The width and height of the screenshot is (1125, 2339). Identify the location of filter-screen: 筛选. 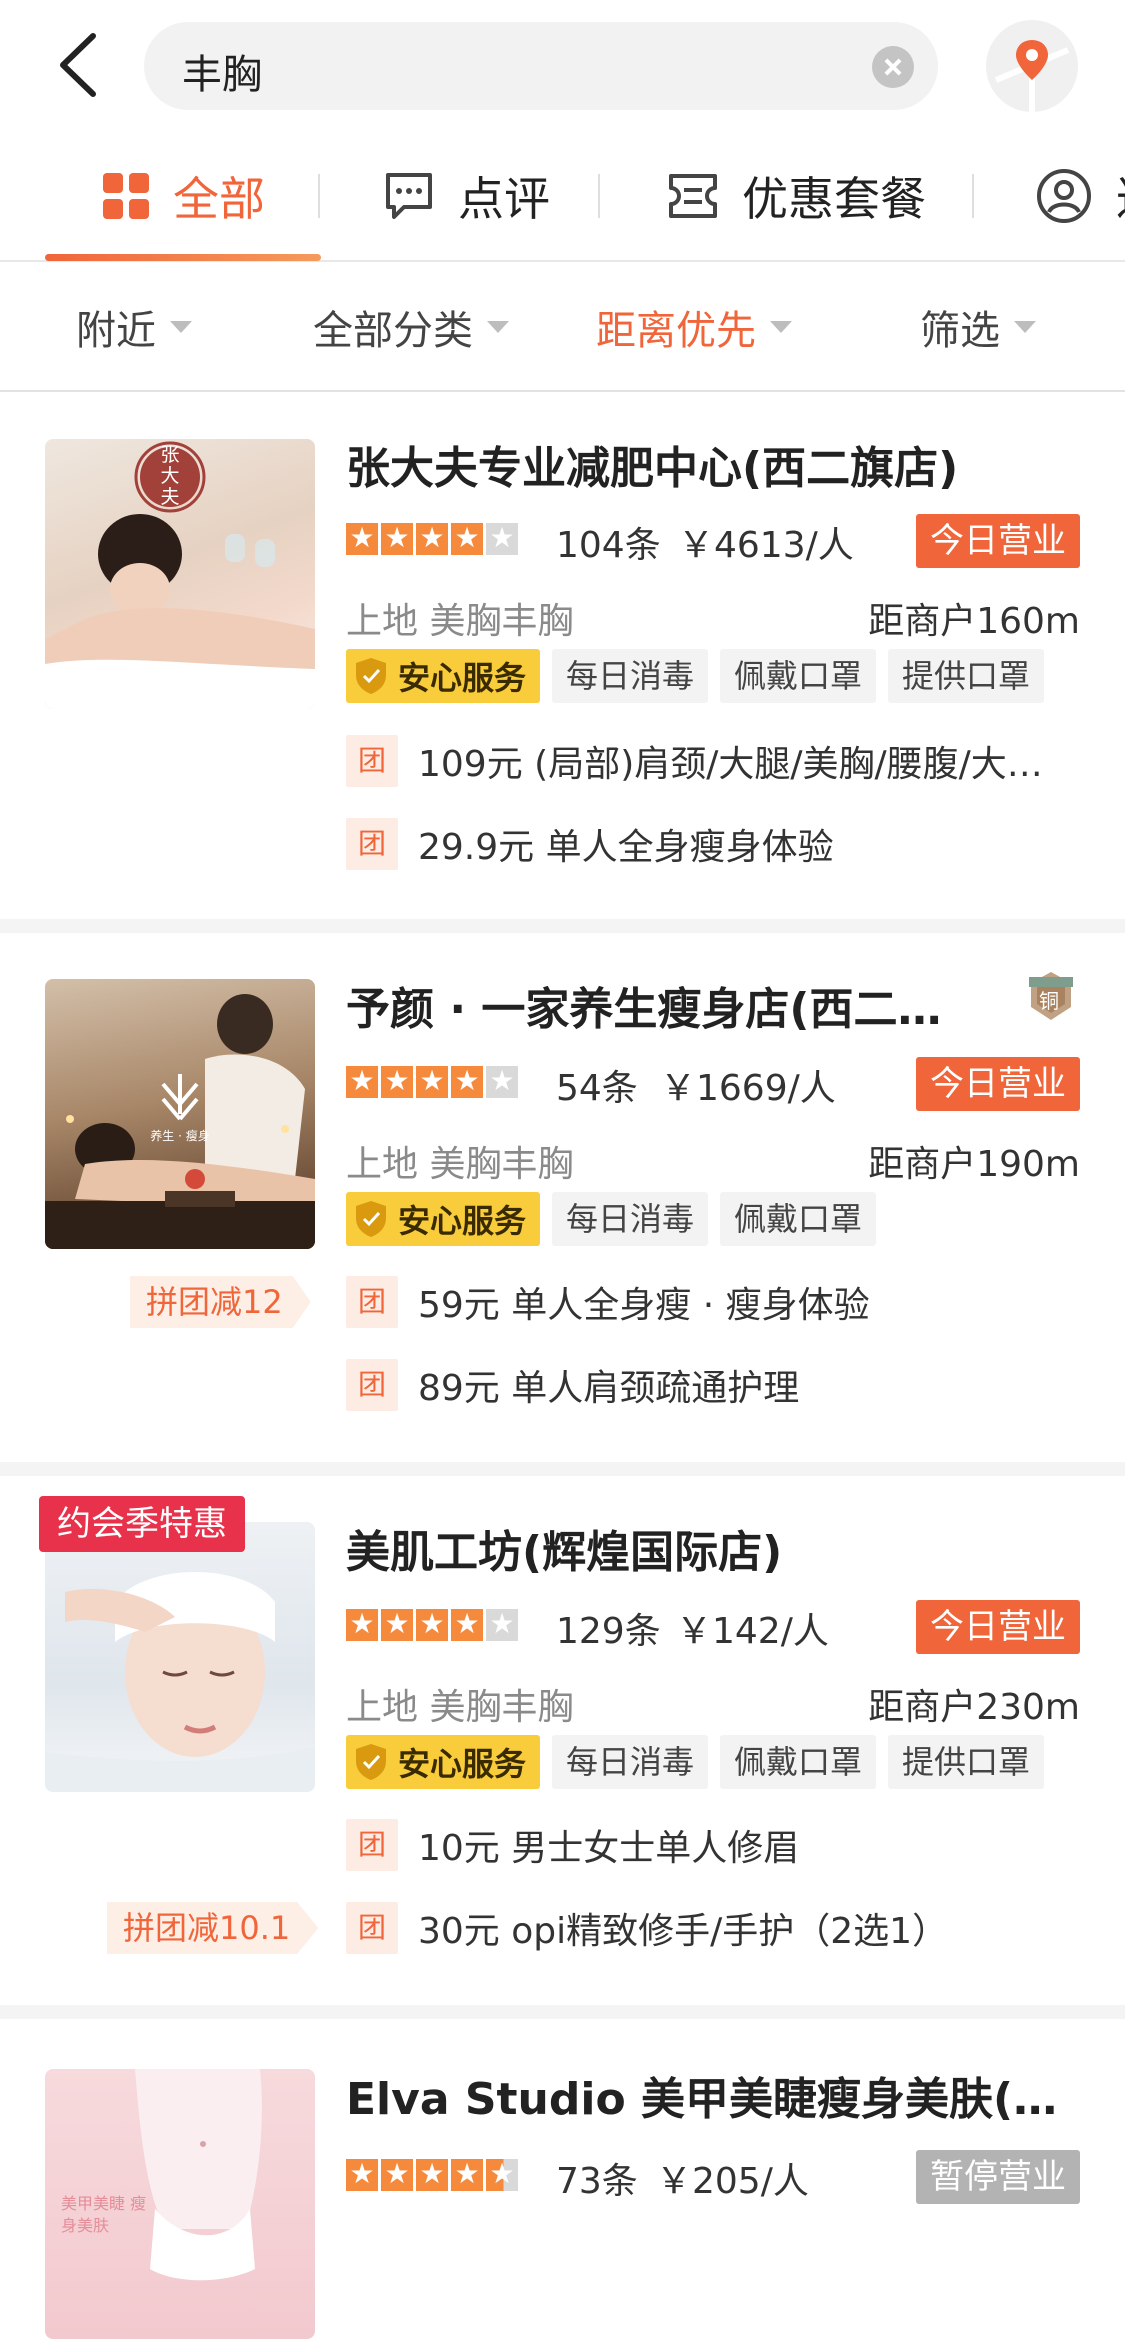
(978, 327).